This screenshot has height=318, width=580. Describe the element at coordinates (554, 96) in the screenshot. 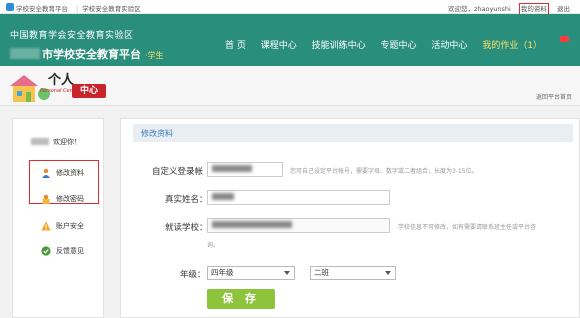

I see `back-to-platform-link: 返回平台首页` at that location.